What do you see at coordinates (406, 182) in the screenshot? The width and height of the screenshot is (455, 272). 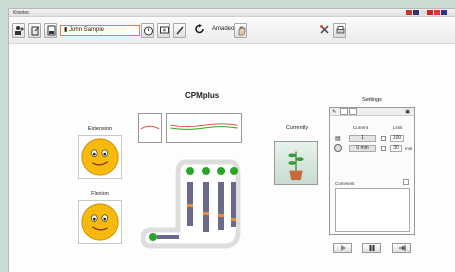 I see `comment-edit-icon` at bounding box center [406, 182].